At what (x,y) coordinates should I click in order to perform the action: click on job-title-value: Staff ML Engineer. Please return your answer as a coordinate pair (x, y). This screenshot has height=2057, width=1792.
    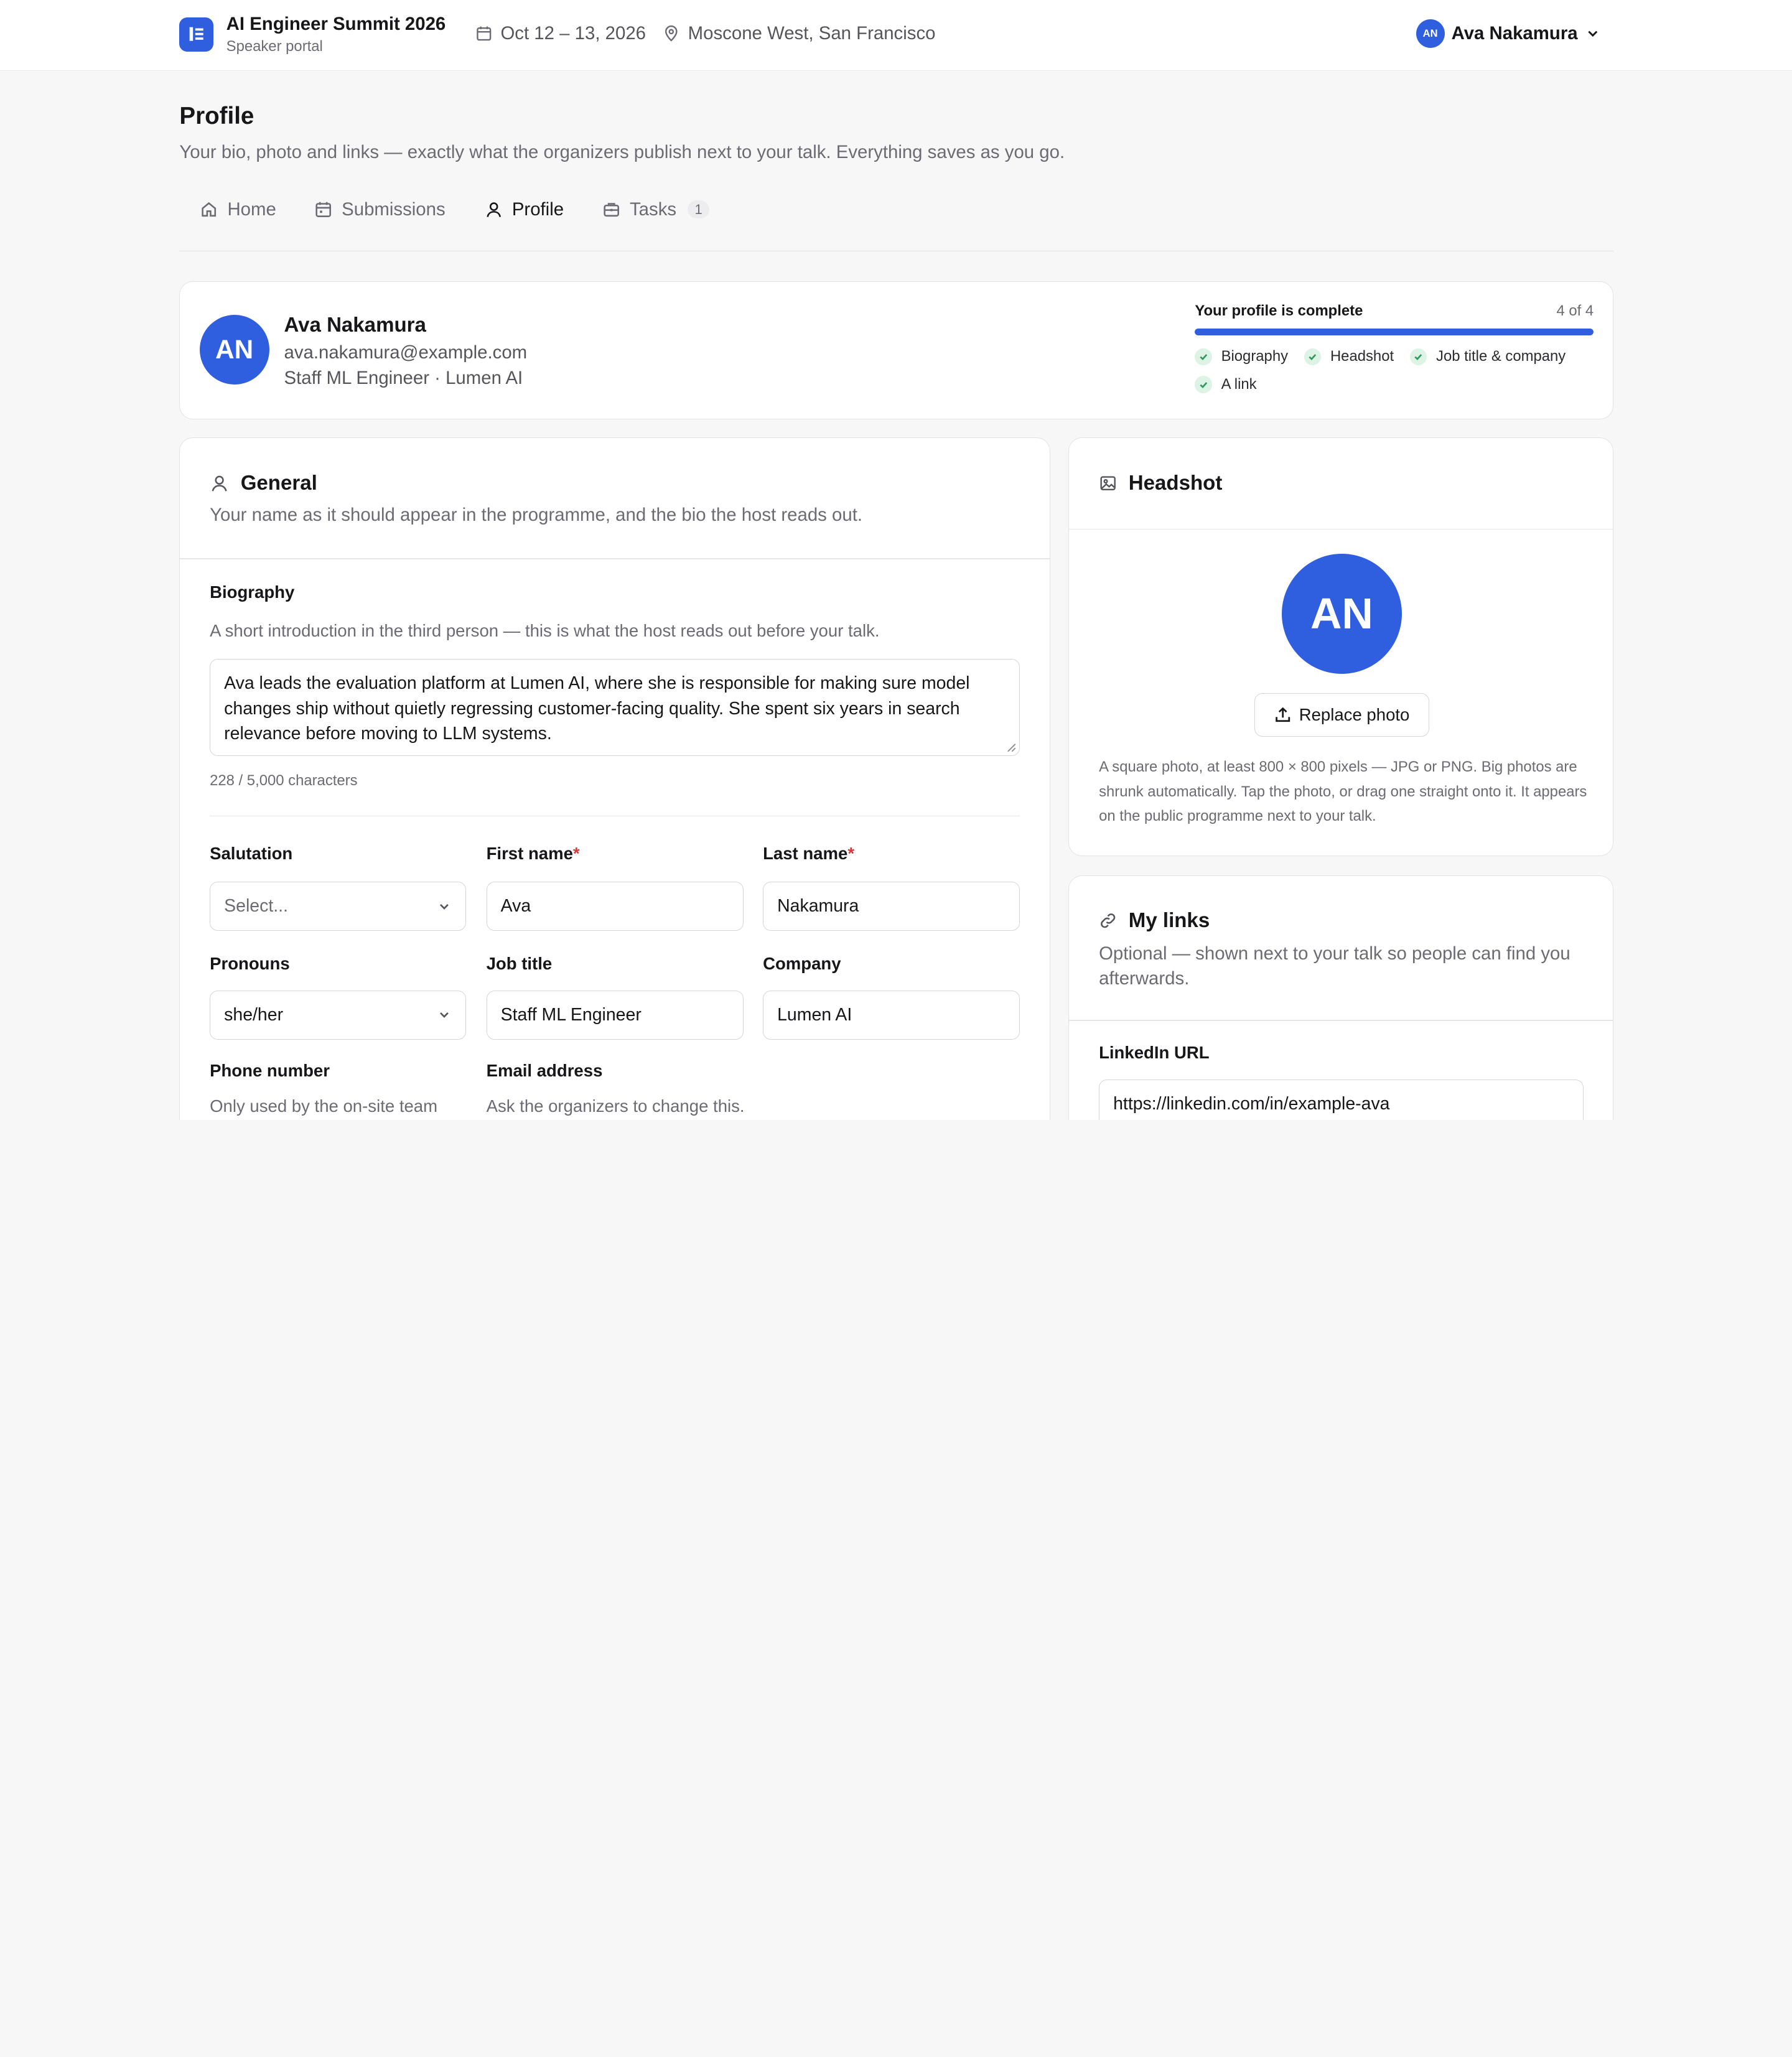
    Looking at the image, I should click on (571, 1014).